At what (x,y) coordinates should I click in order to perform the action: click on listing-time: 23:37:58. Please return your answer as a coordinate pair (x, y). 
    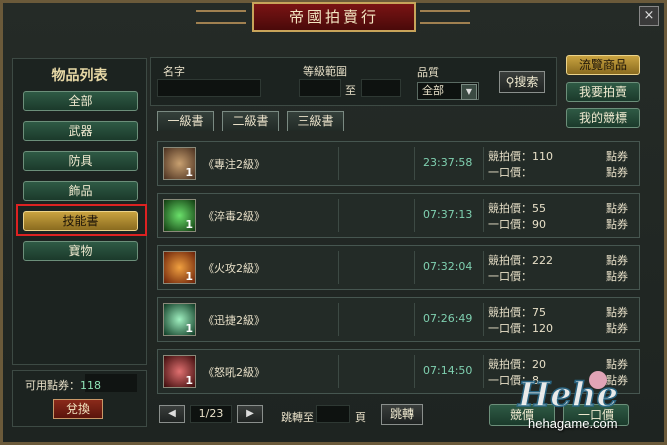
    Looking at the image, I should click on (448, 162).